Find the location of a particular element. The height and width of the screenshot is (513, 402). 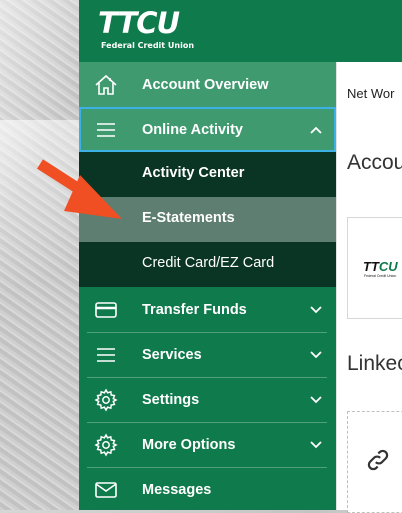

sidebar-item-label: Online Activity is located at coordinates (192, 129).